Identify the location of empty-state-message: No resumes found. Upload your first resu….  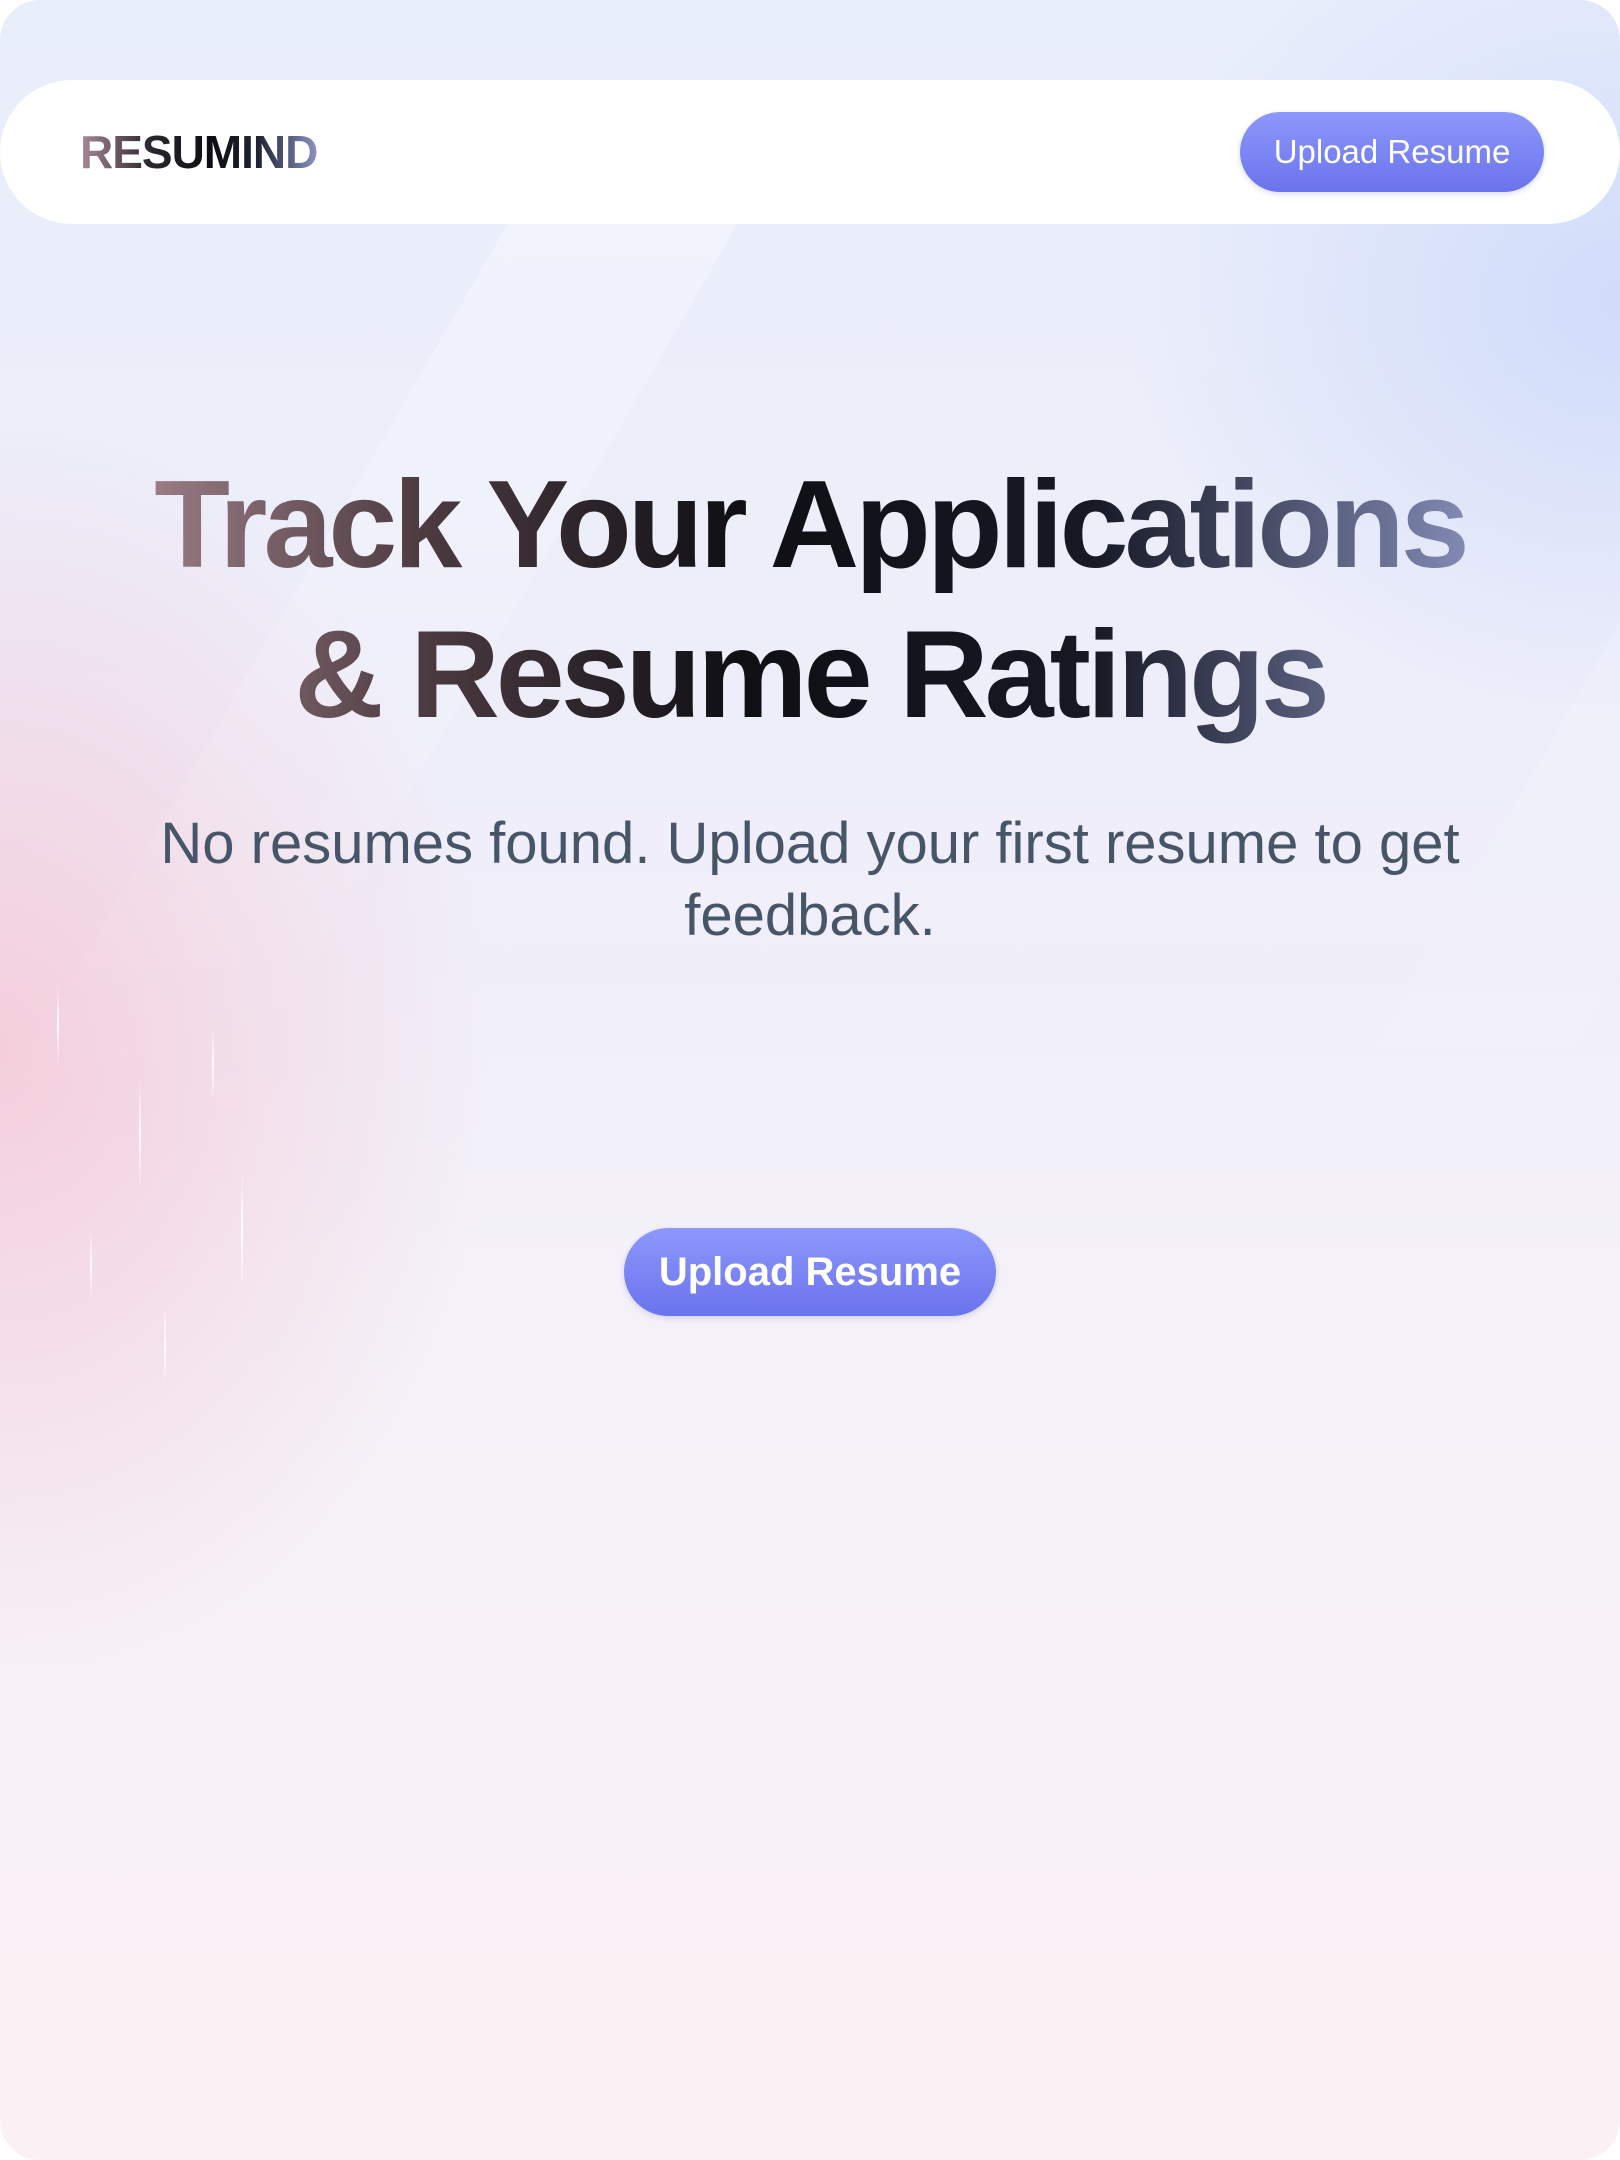
(810, 879).